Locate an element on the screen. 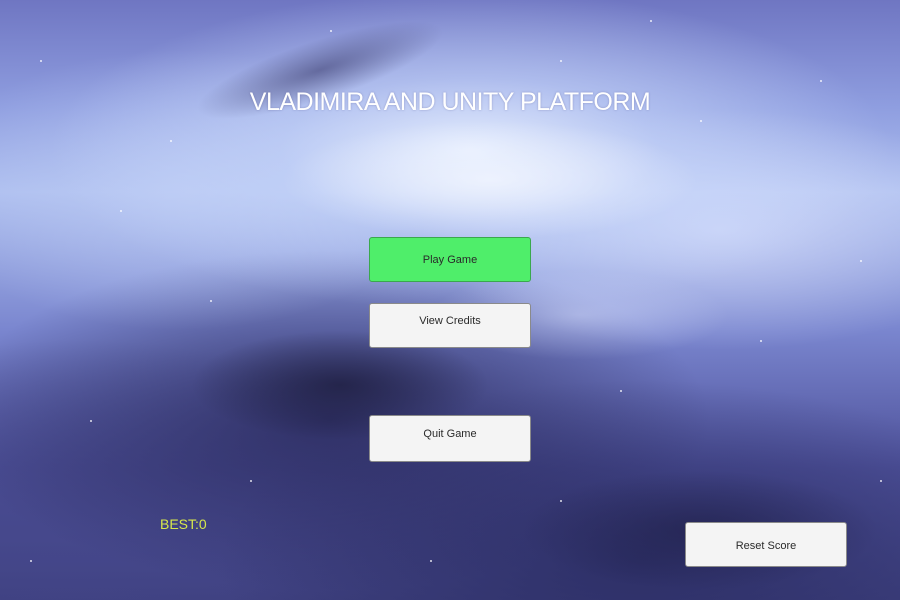 The height and width of the screenshot is (600, 900). game-title: VLADIMIRA AND UNITY PLATFORM is located at coordinates (450, 102).